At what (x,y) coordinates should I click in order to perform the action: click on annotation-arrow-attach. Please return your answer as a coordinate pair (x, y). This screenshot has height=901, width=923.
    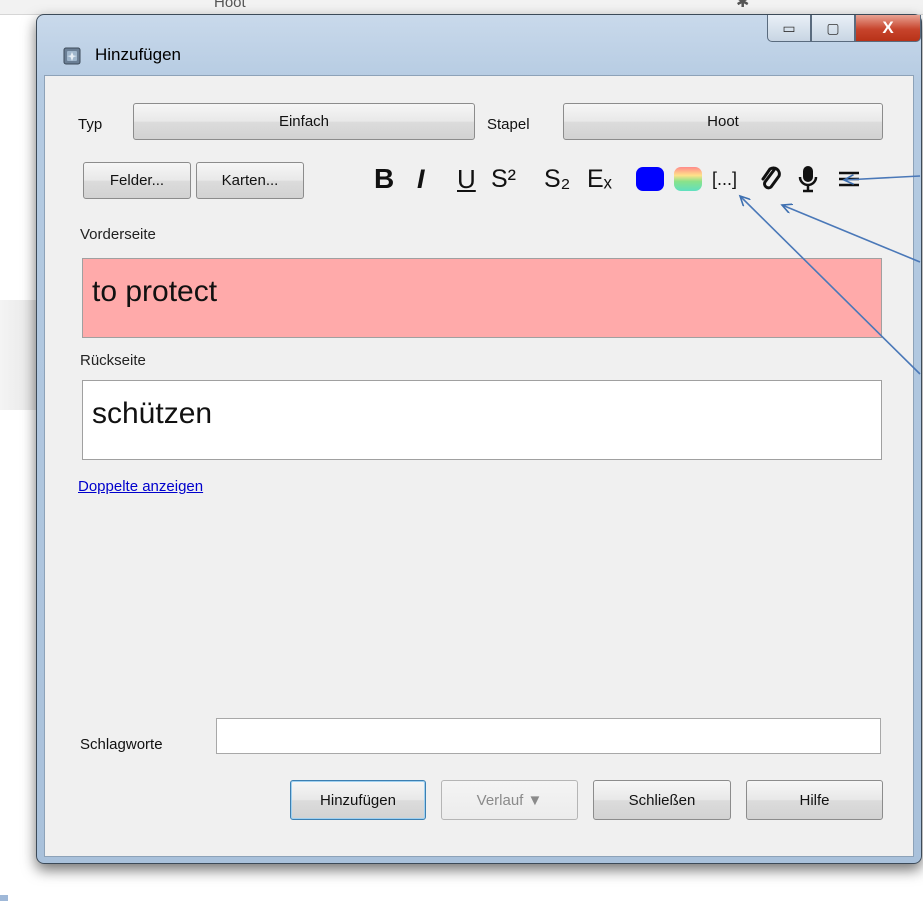
    Looking at the image, I should click on (851, 234).